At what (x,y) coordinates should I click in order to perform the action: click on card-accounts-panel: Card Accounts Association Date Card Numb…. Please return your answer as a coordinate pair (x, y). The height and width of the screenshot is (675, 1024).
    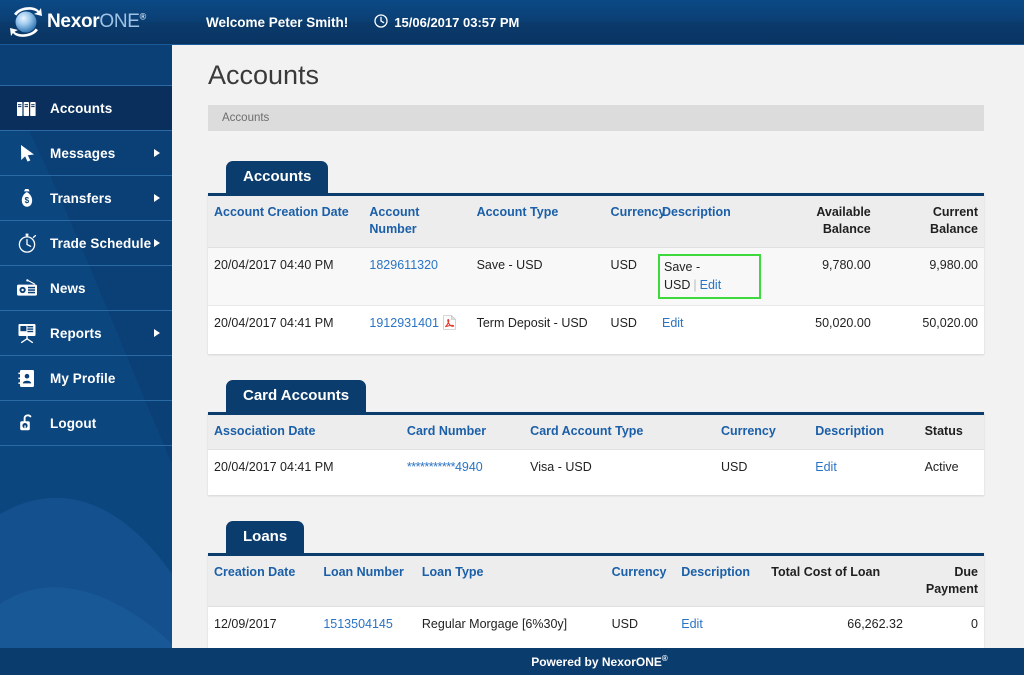
    Looking at the image, I should click on (596, 437).